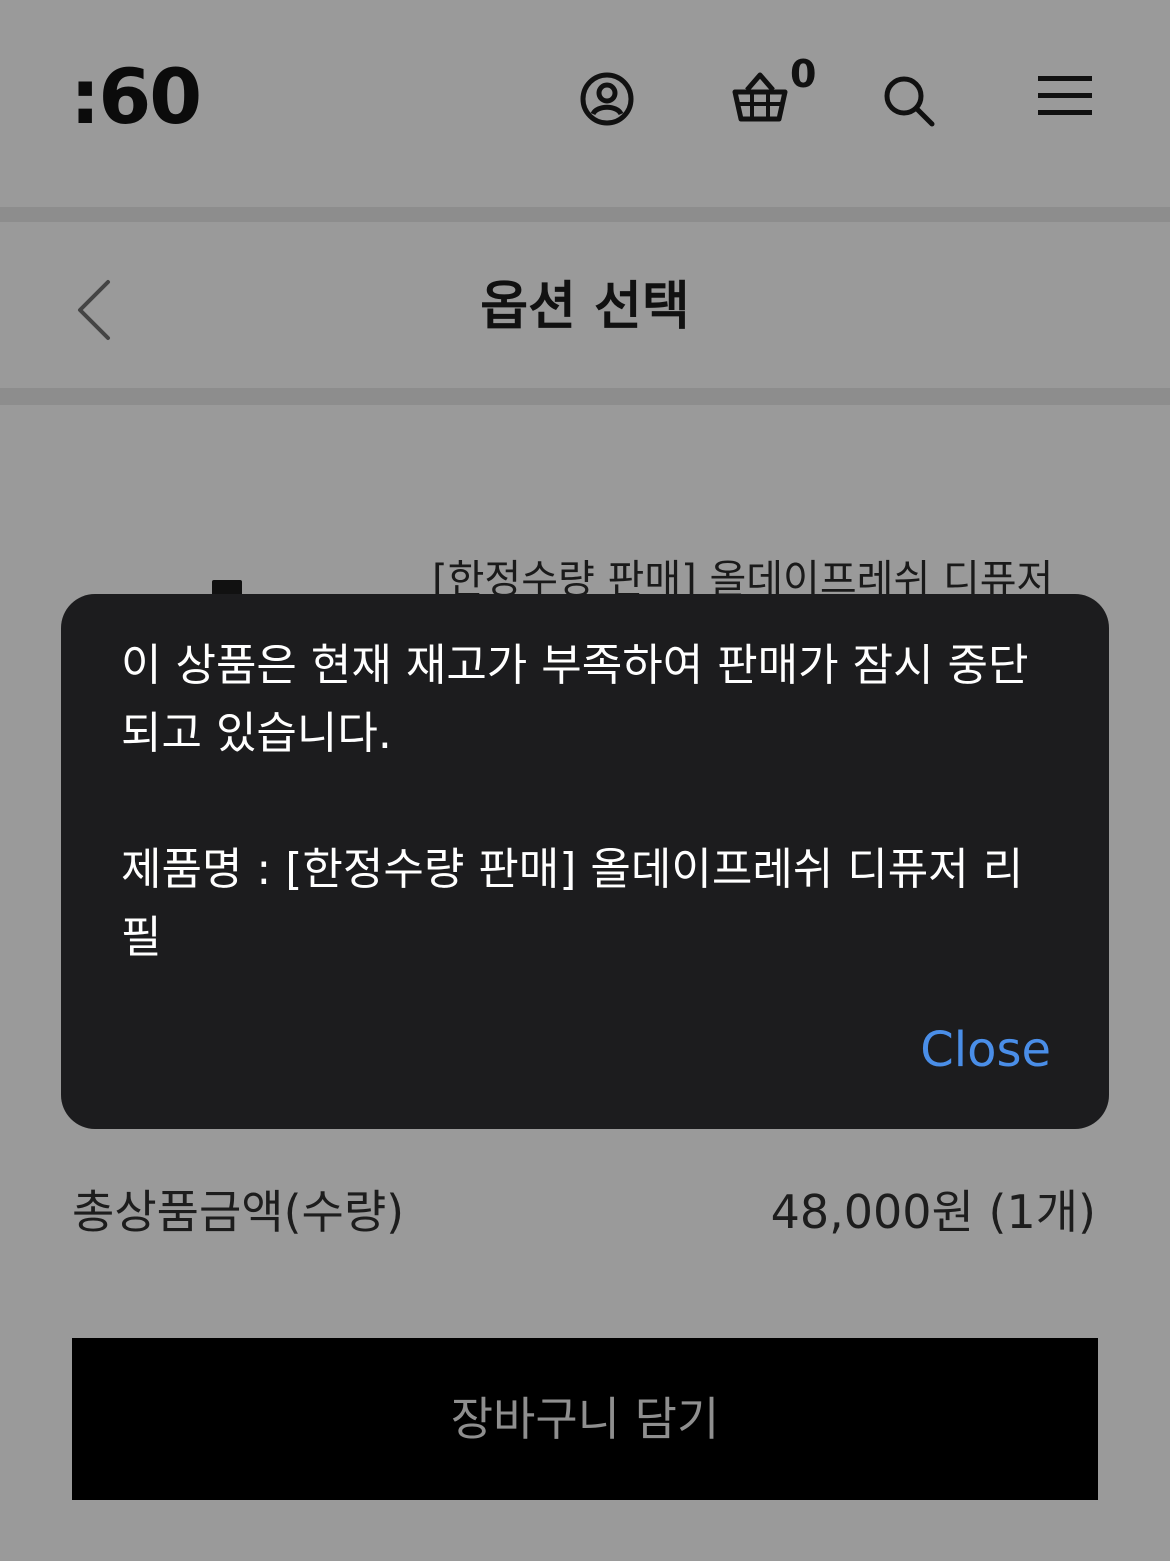 This screenshot has width=1170, height=1561. Describe the element at coordinates (585, 396) in the screenshot. I see `title-divider` at that location.